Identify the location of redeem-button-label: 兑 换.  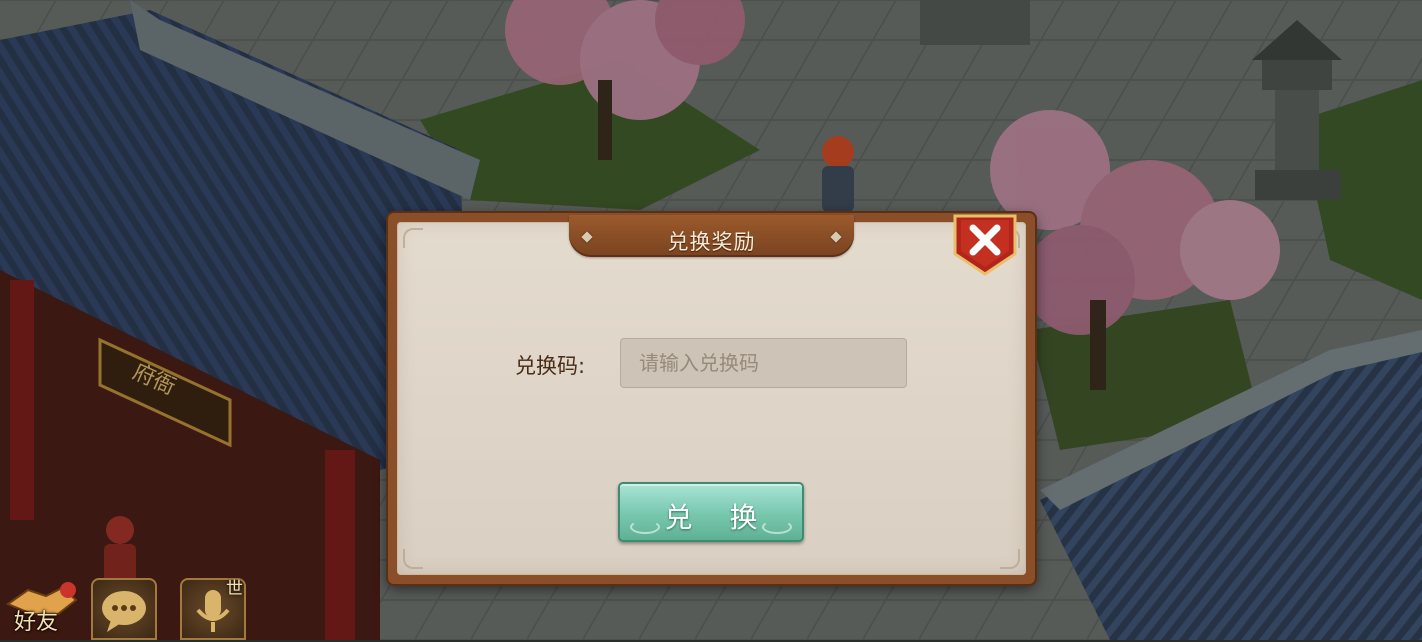
(718, 517).